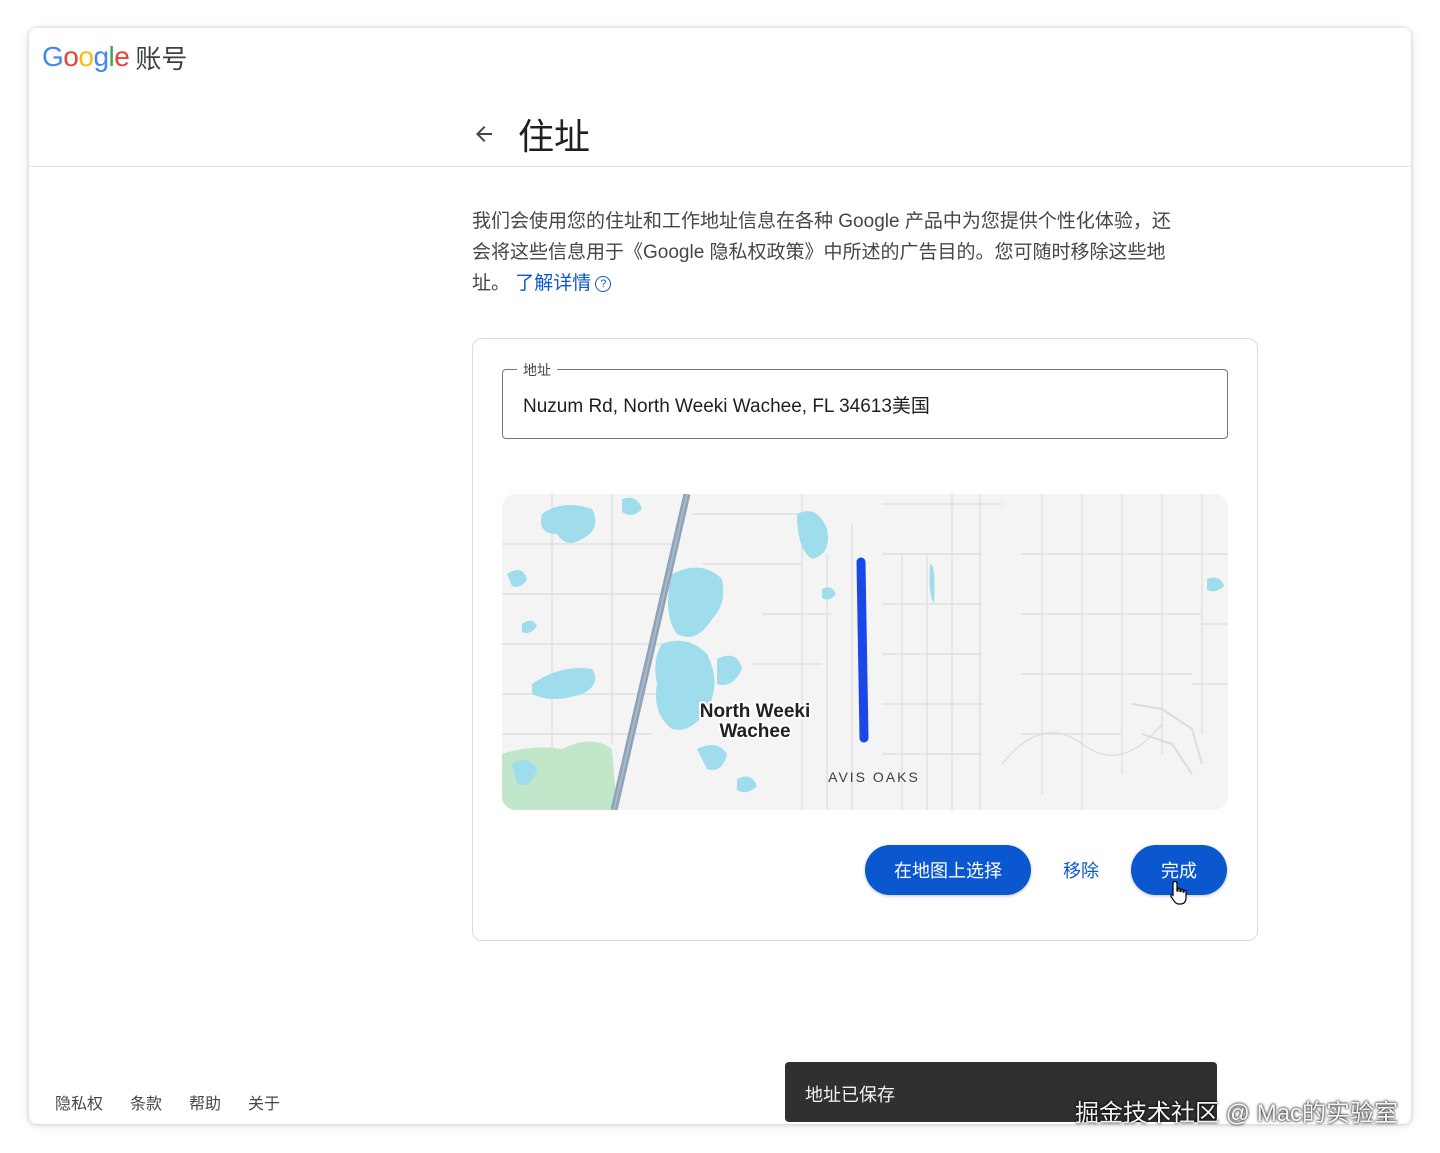 The height and width of the screenshot is (1153, 1440). Describe the element at coordinates (850, 1095) in the screenshot. I see `snackbar-message: 地址已保存` at that location.